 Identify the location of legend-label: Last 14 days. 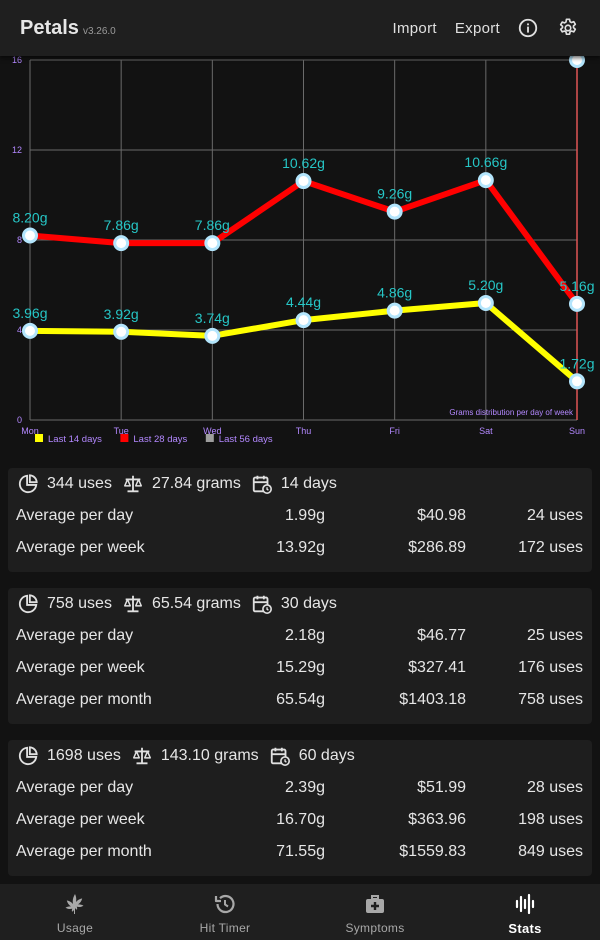
(75, 439).